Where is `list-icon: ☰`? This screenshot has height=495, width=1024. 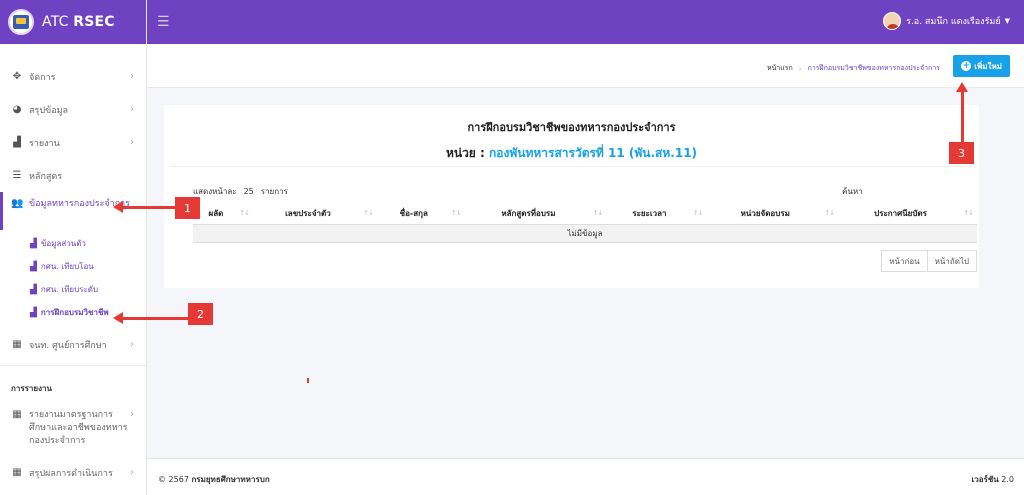 list-icon: ☰ is located at coordinates (17, 175).